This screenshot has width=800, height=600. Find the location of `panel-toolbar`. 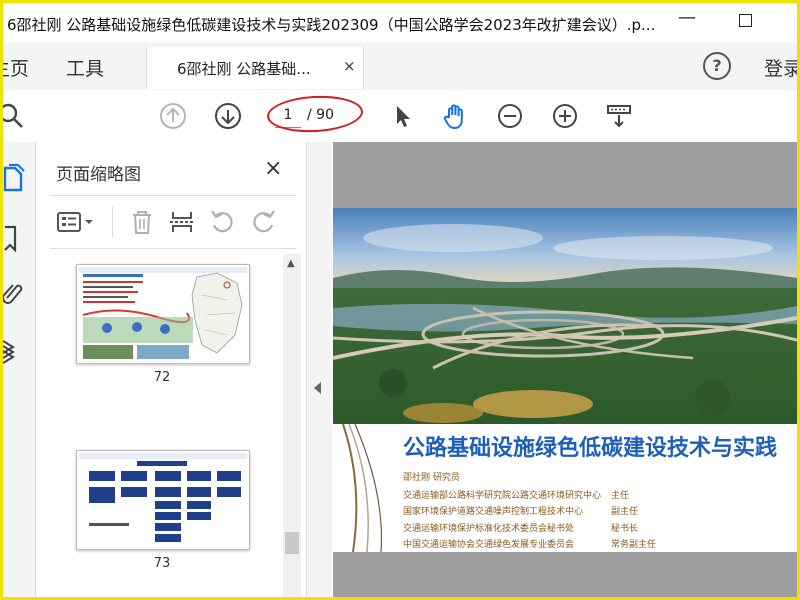

panel-toolbar is located at coordinates (173, 222).